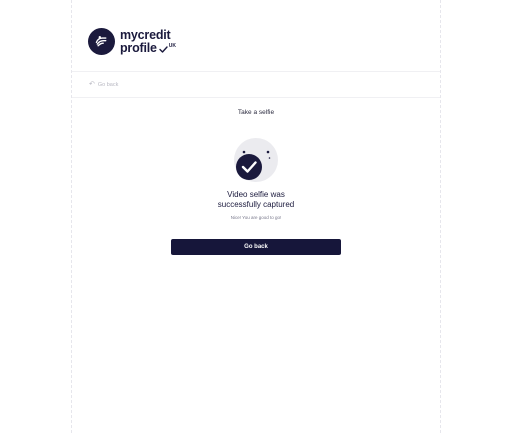 Image resolution: width=512 pixels, height=433 pixels. I want to click on success-headline-line2: successfully captured, so click(256, 204).